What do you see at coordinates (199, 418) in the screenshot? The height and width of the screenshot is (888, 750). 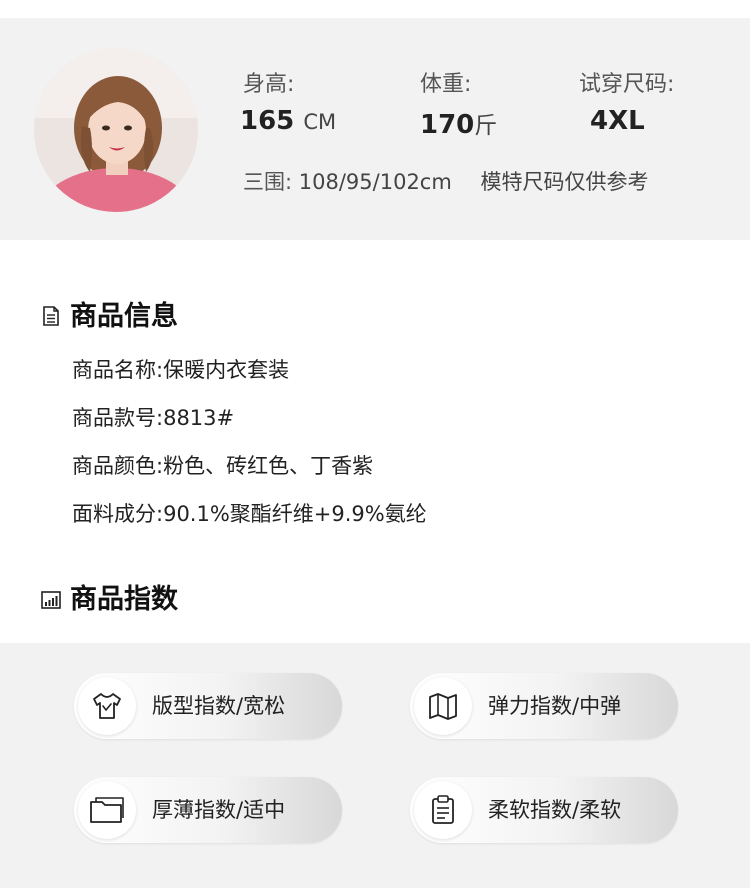 I see `info-value: 8813#` at bounding box center [199, 418].